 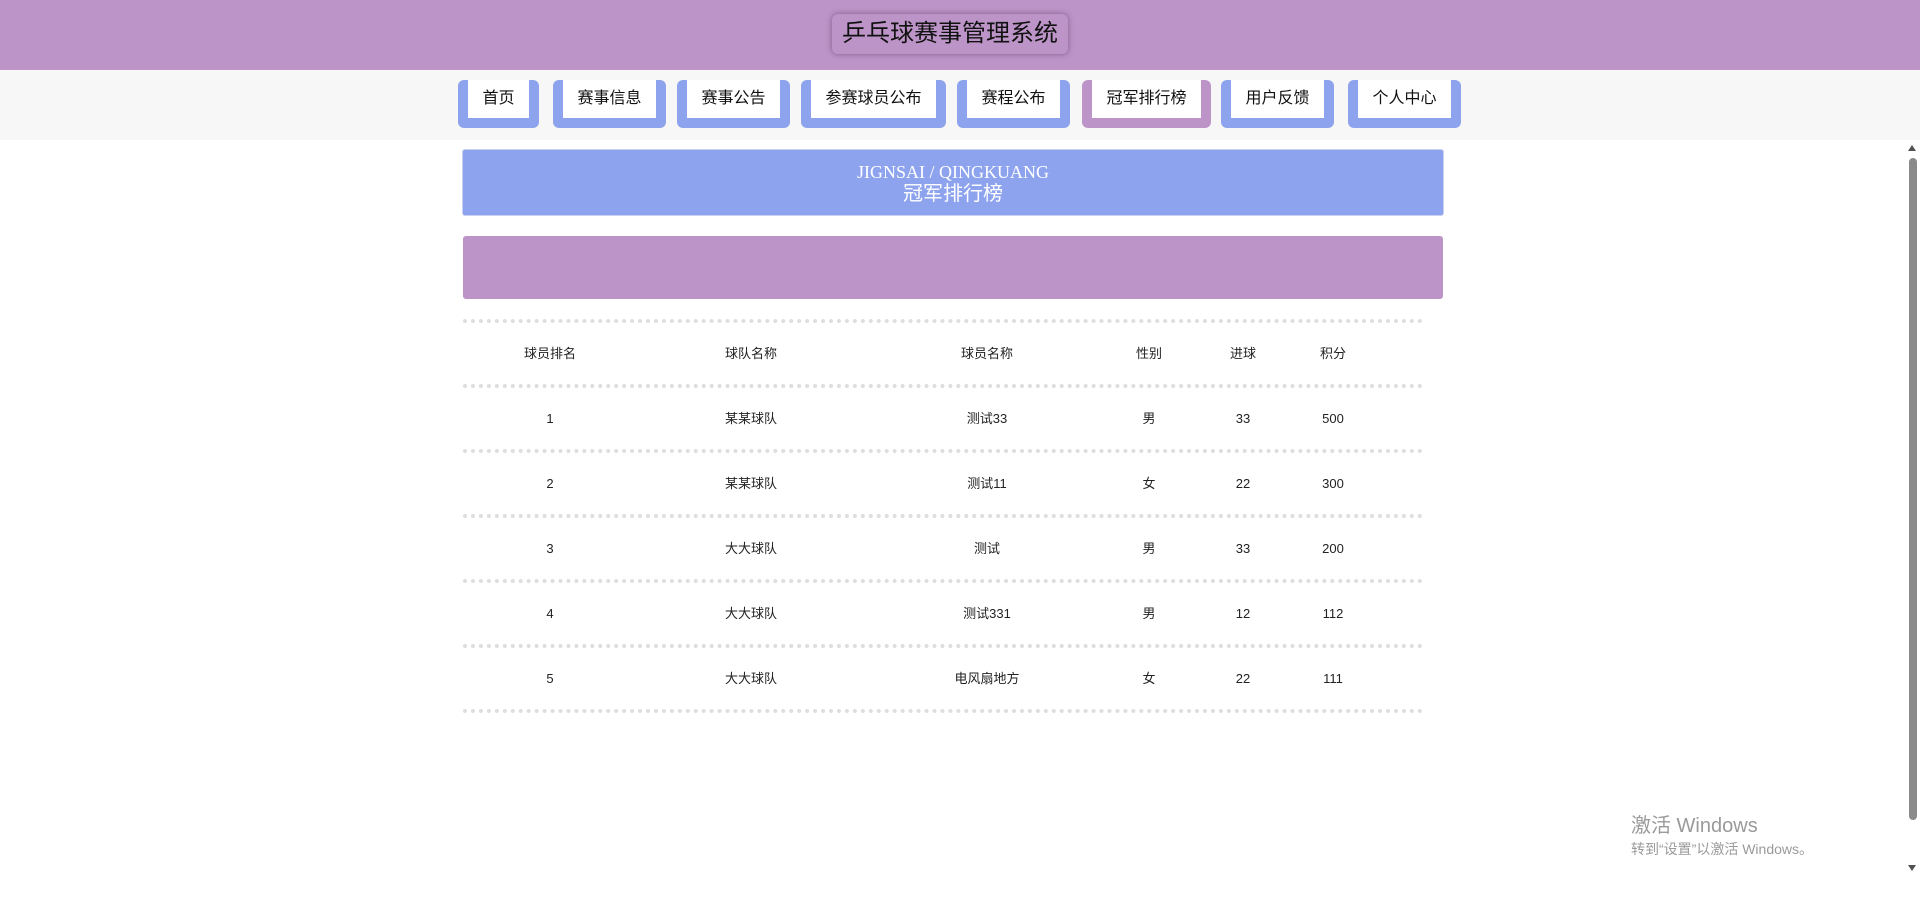 I want to click on points-cell: 300, so click(x=1333, y=483).